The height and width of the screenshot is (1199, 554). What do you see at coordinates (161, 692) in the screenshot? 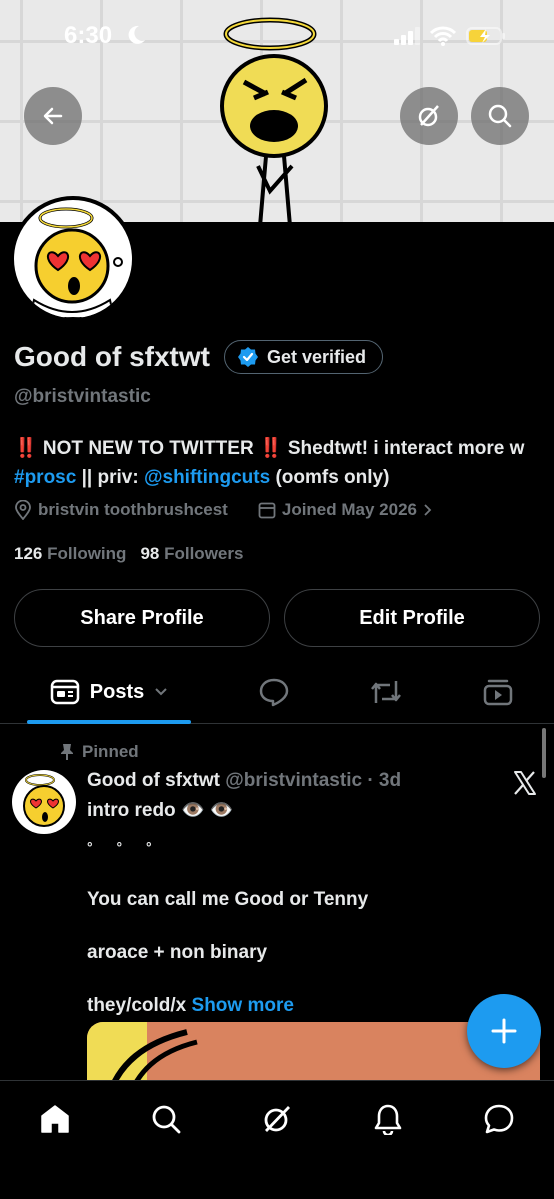
I see `chevron-down-icon` at bounding box center [161, 692].